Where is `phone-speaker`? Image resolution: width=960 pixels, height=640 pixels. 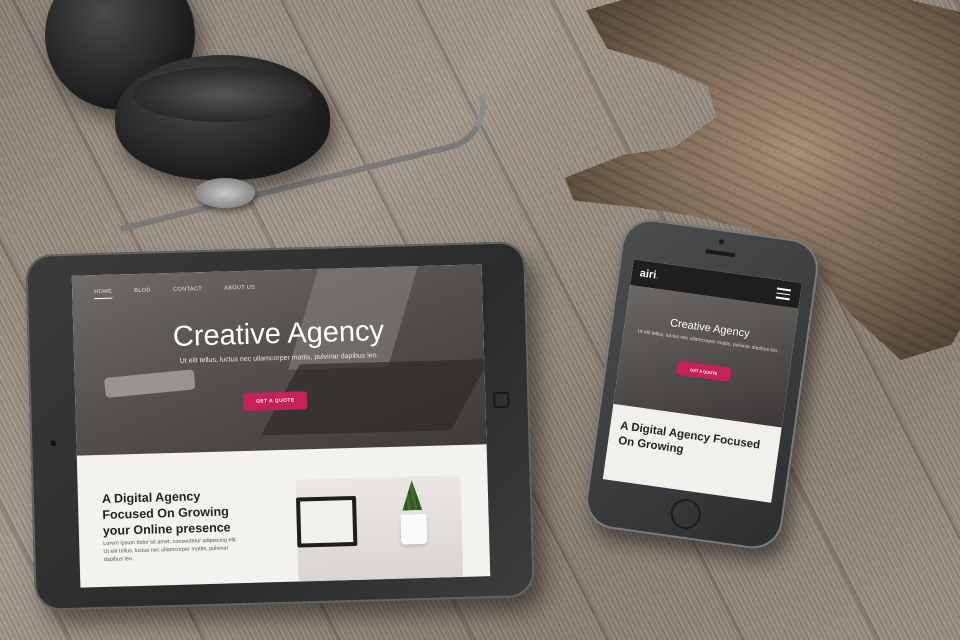
phone-speaker is located at coordinates (720, 253).